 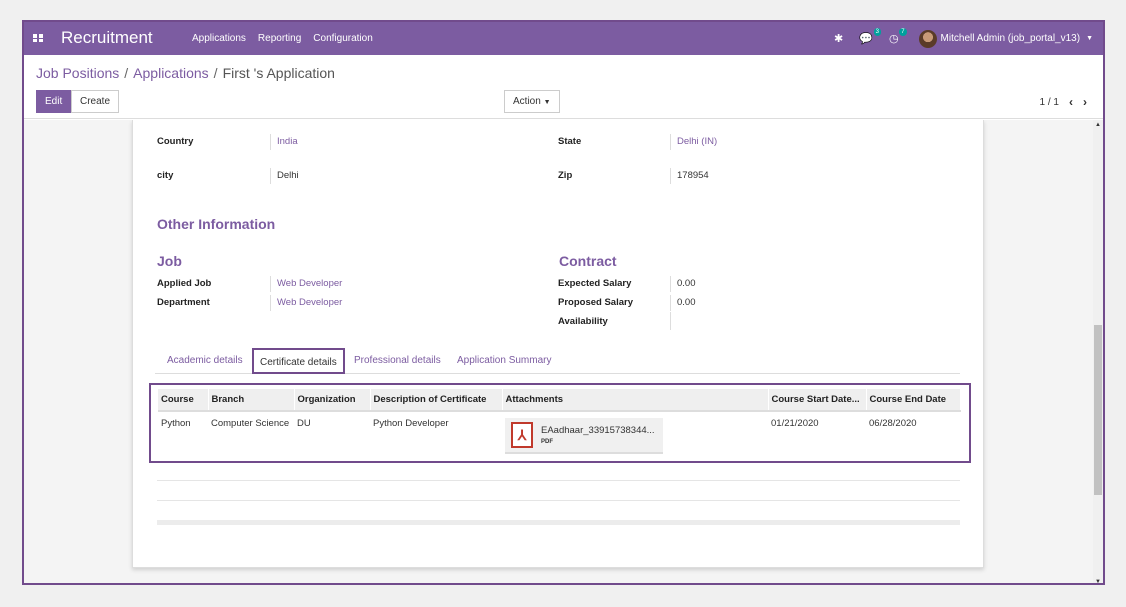 What do you see at coordinates (284, 176) in the screenshot?
I see `city-value: Delhi` at bounding box center [284, 176].